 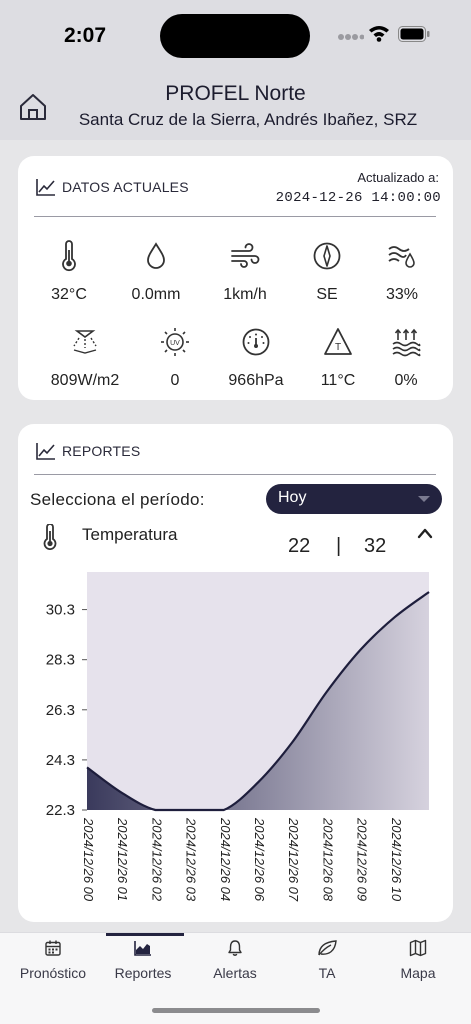 I want to click on evaporation-icon, so click(x=406, y=342).